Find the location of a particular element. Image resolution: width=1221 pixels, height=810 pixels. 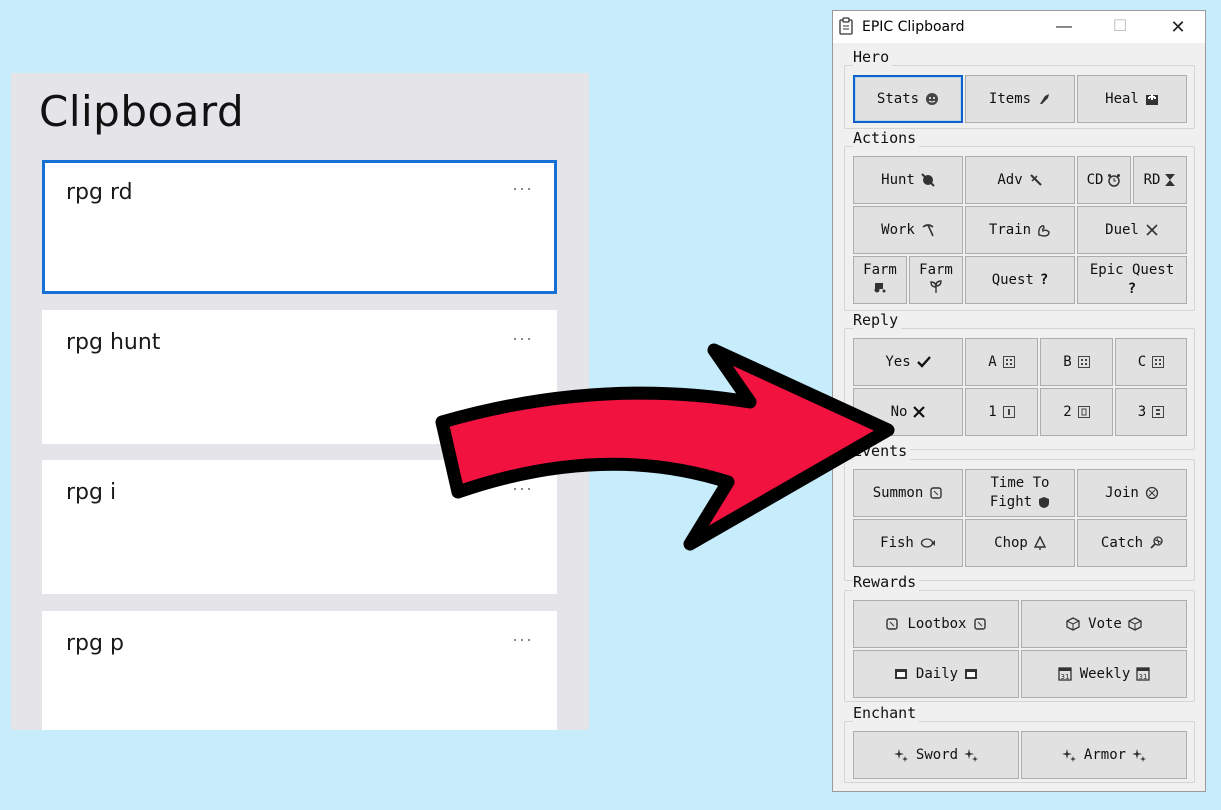

reply-group-label: Reply is located at coordinates (877, 320).